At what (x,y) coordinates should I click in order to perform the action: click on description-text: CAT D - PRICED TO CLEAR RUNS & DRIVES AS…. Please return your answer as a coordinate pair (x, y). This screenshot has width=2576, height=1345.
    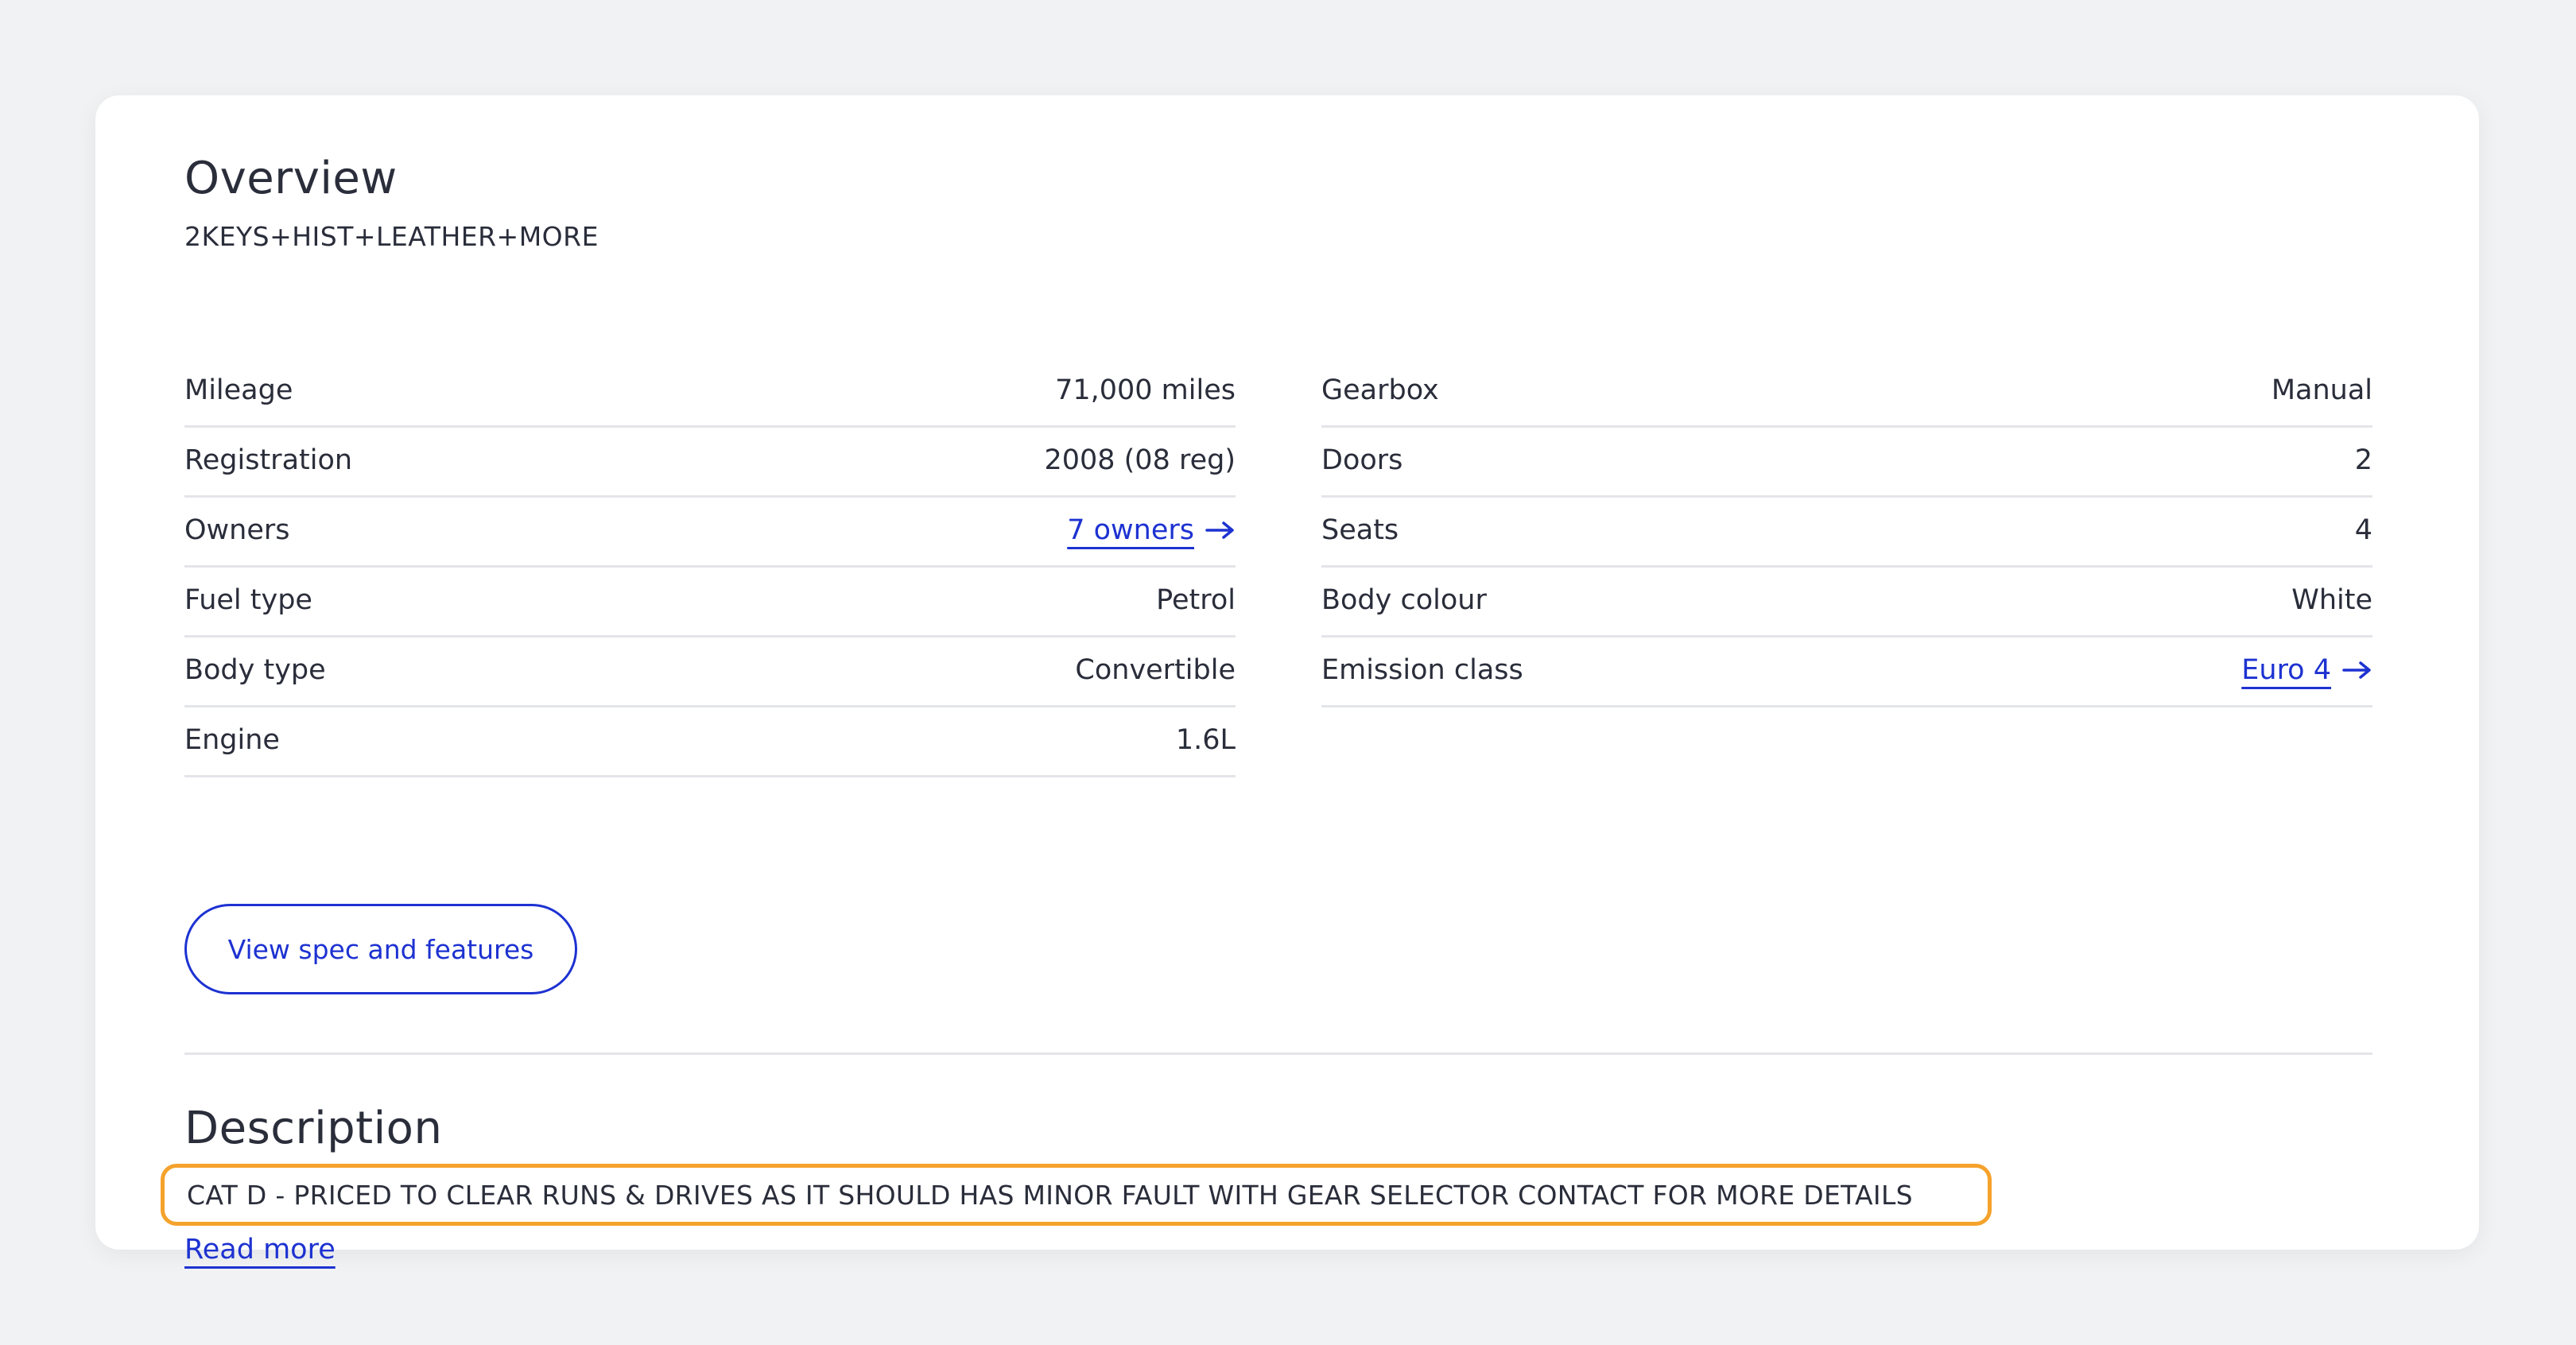
    Looking at the image, I should click on (1050, 1195).